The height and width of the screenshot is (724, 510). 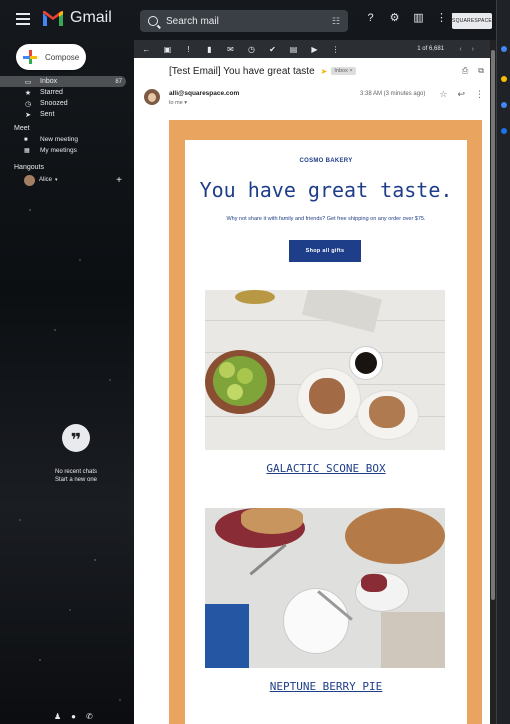 What do you see at coordinates (326, 686) in the screenshot?
I see `product-link-neptune-berry-pie: NEPTUNE BERRY PIE` at bounding box center [326, 686].